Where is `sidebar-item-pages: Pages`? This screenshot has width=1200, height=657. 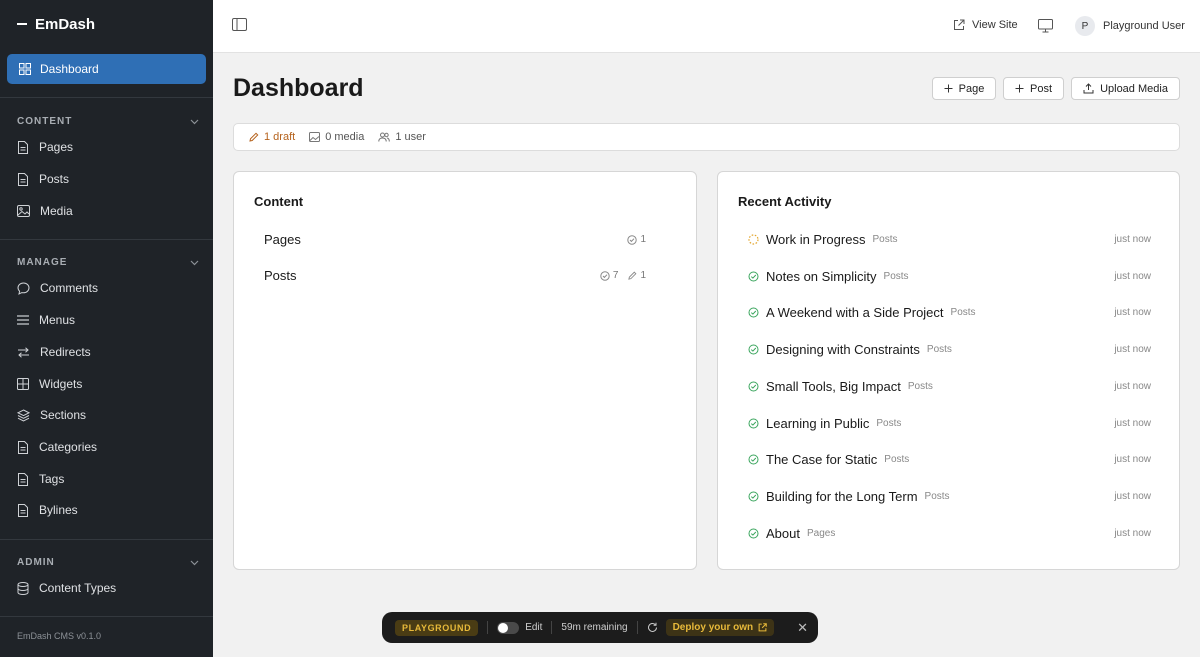 sidebar-item-pages: Pages is located at coordinates (45, 147).